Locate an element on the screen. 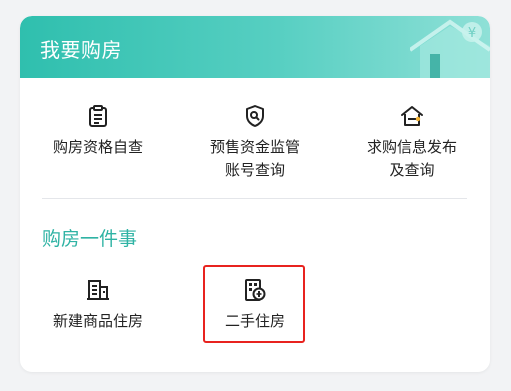  grid-item-label-line2: 及查询 is located at coordinates (412, 170).